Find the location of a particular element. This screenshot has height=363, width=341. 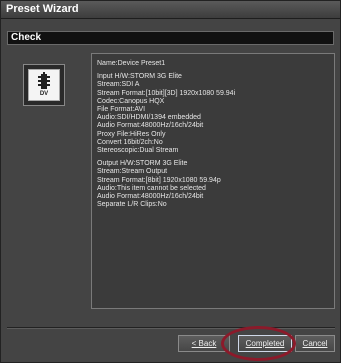

detail-line: Codec:Canopus HQX is located at coordinates (131, 101).